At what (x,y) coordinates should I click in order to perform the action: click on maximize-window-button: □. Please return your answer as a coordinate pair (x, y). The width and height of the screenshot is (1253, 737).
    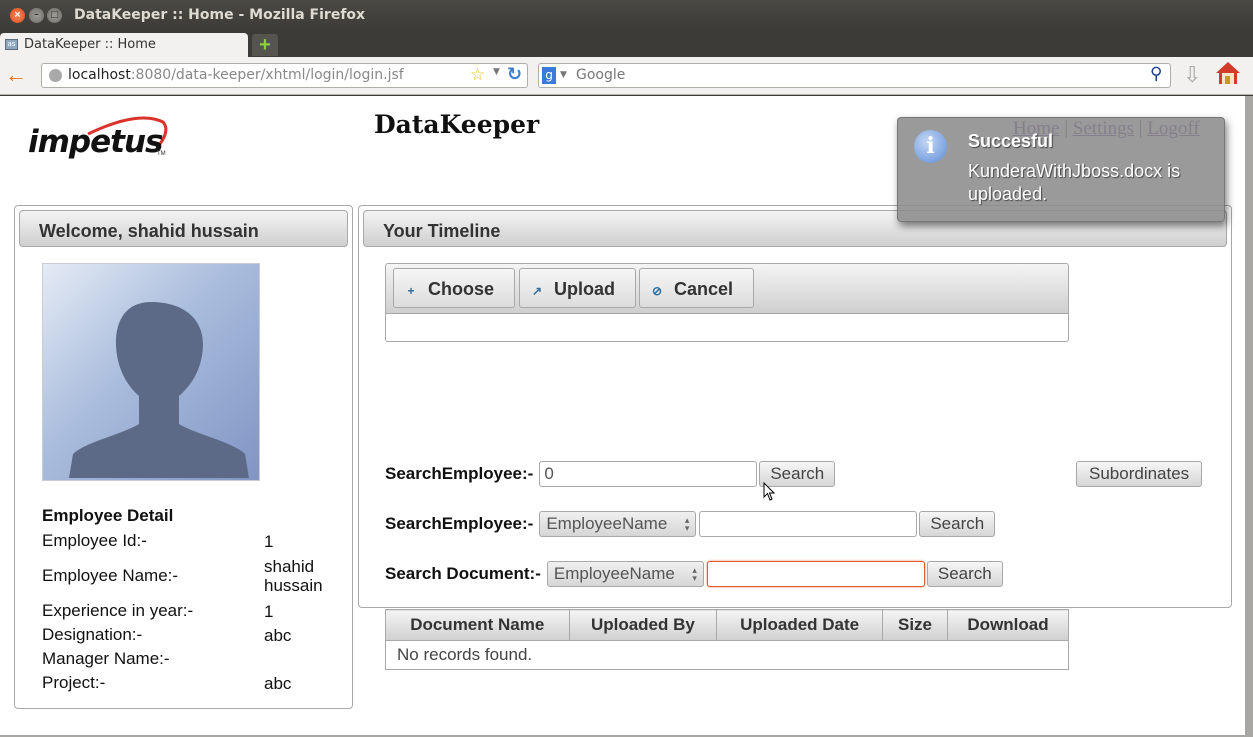
    Looking at the image, I should click on (54, 15).